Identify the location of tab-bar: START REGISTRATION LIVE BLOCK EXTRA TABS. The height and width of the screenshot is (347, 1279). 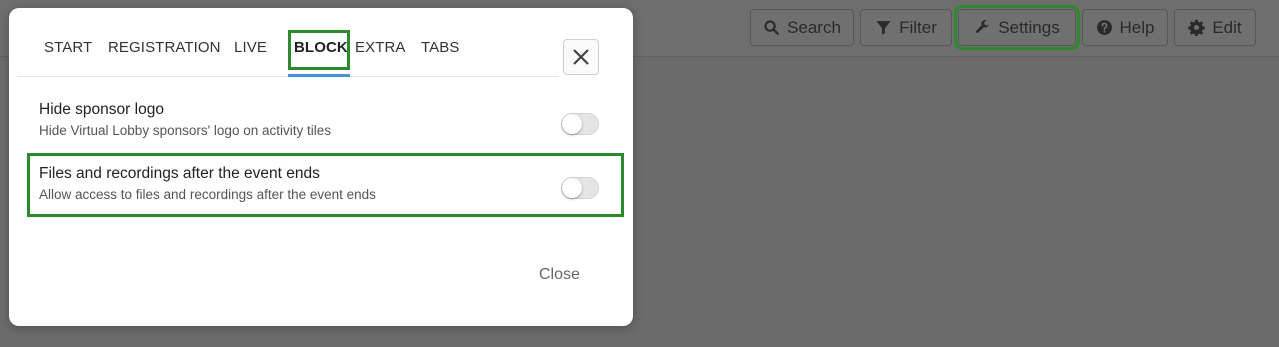
(288, 42).